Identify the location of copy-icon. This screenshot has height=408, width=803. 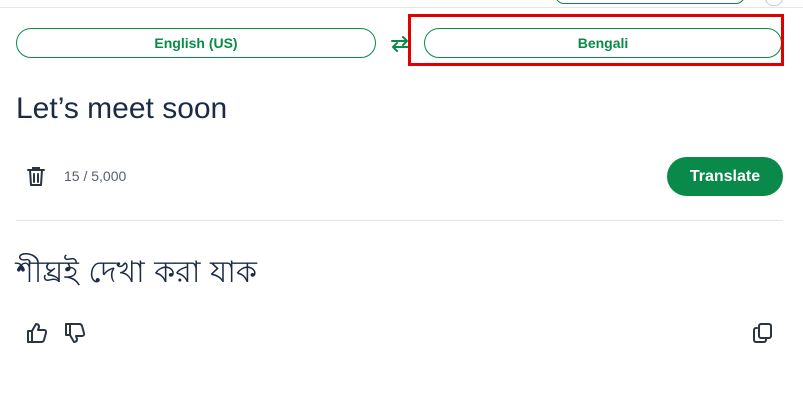
(762, 333).